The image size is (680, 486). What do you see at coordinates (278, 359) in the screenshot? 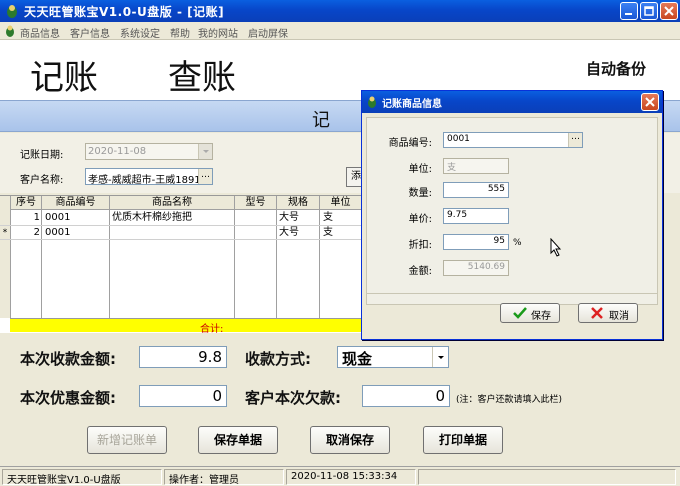
I see `method-label: 收款方式:` at bounding box center [278, 359].